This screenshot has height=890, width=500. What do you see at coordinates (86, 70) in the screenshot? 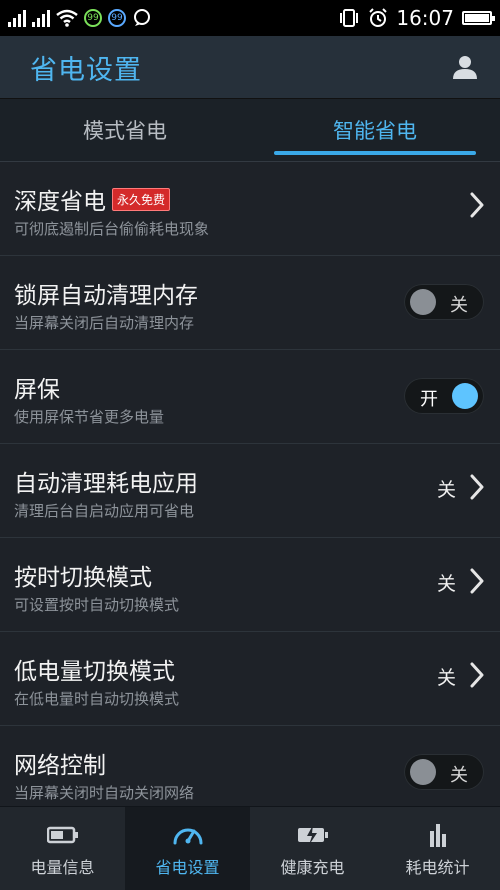
I see `page-title: 省电设置` at bounding box center [86, 70].